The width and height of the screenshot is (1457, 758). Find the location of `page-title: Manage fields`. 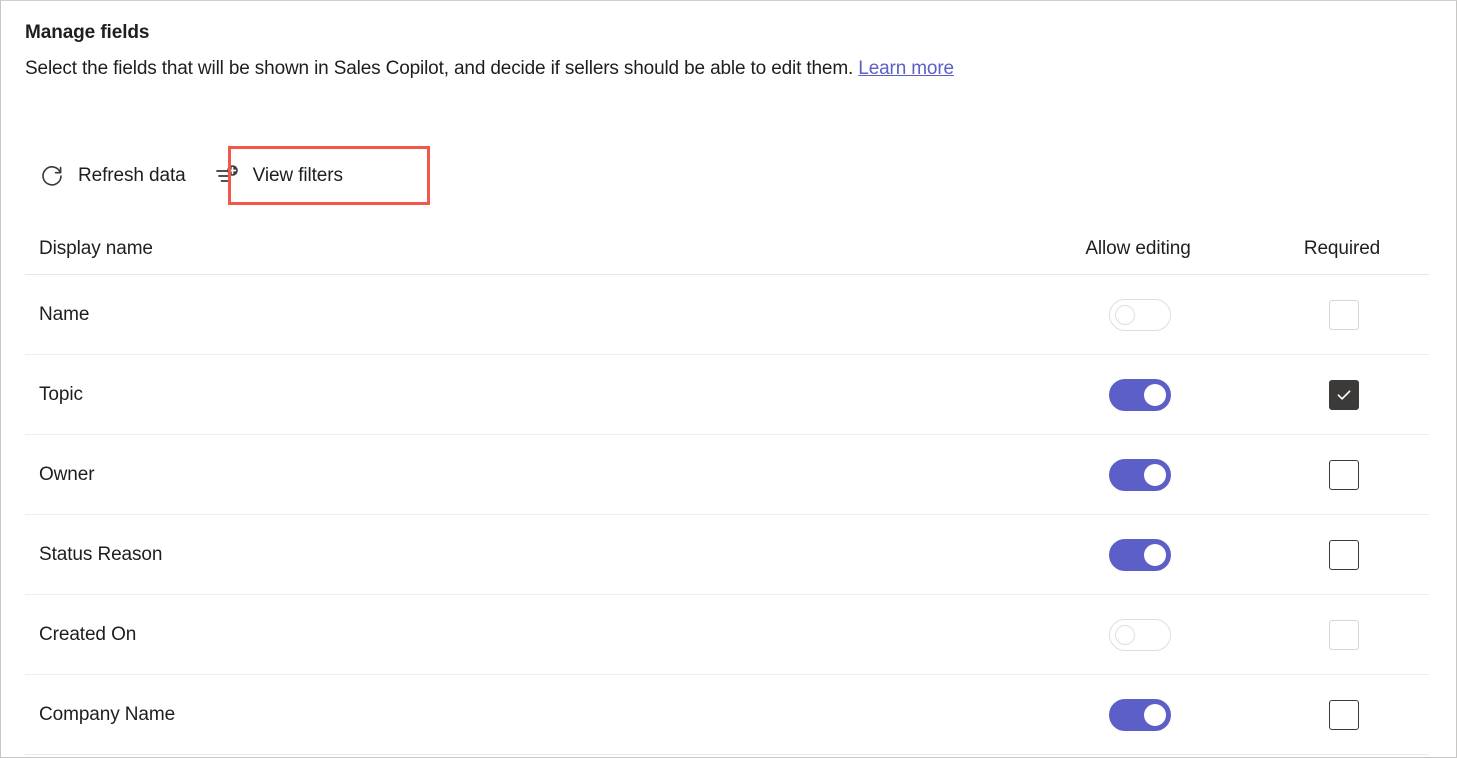

page-title: Manage fields is located at coordinates (87, 32).